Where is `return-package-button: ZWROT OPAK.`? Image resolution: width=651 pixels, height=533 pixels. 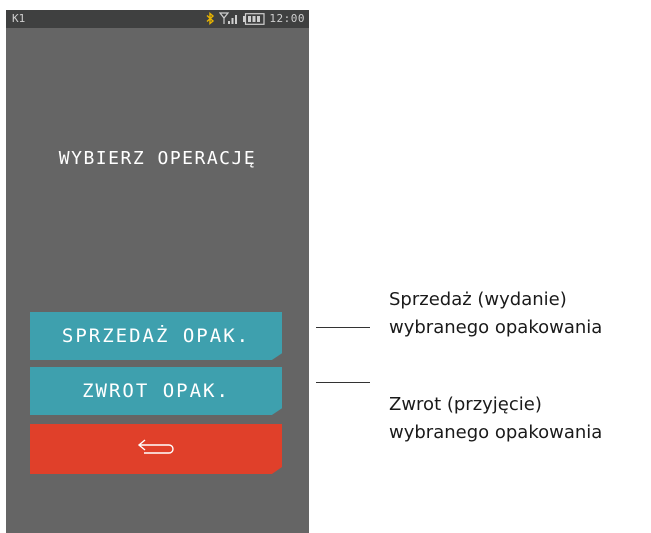
return-package-button: ZWROT OPAK. is located at coordinates (156, 391).